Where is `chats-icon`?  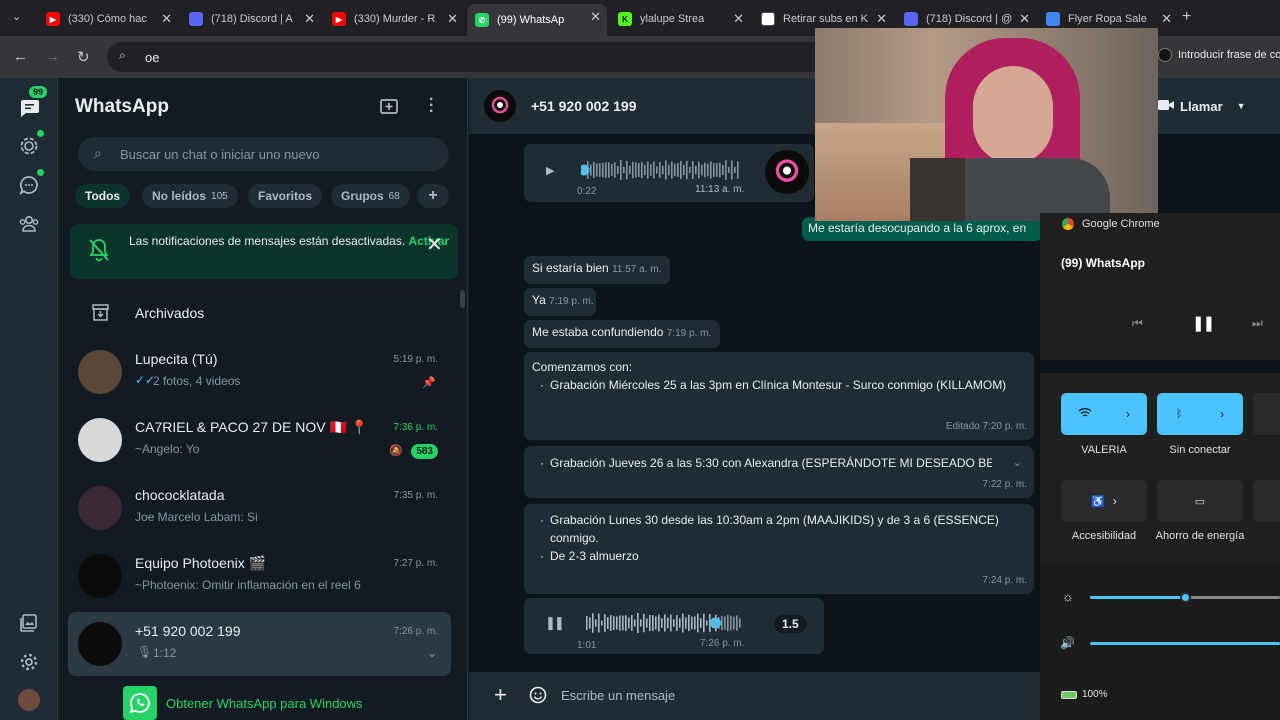
chats-icon is located at coordinates (29, 107).